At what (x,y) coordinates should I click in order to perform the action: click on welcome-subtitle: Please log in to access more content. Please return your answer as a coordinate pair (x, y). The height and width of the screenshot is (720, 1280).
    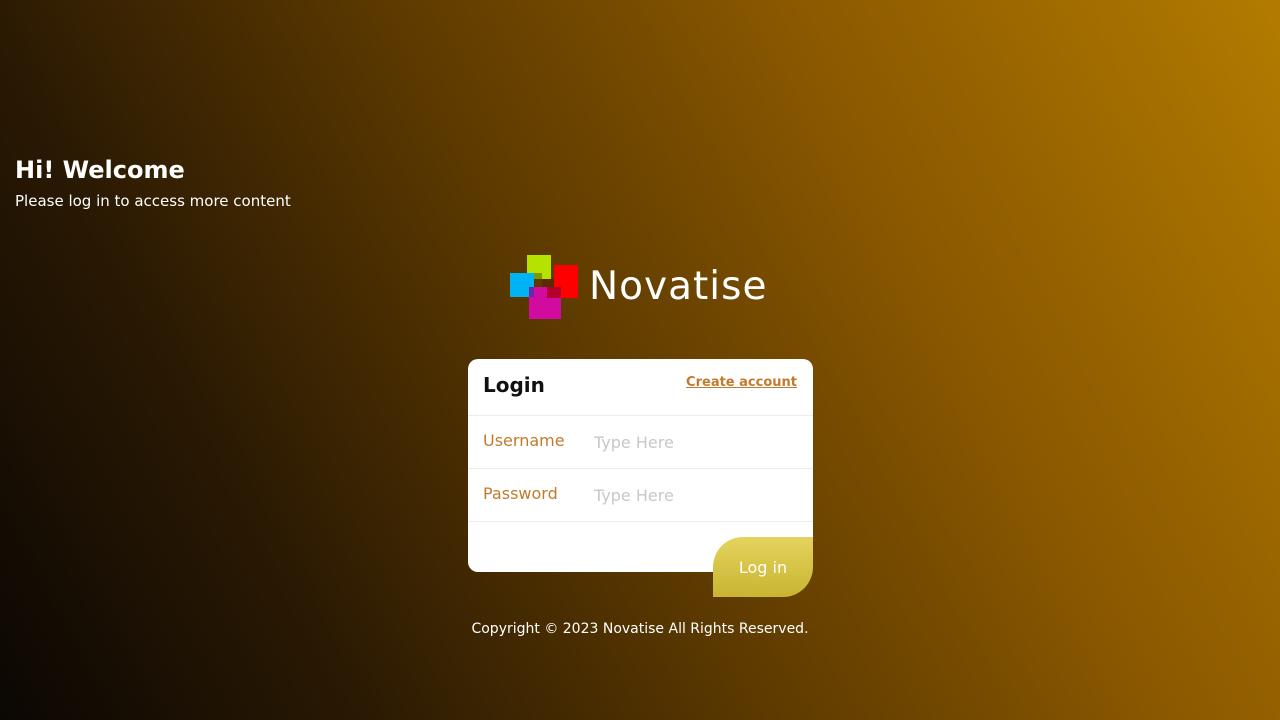
    Looking at the image, I should click on (153, 201).